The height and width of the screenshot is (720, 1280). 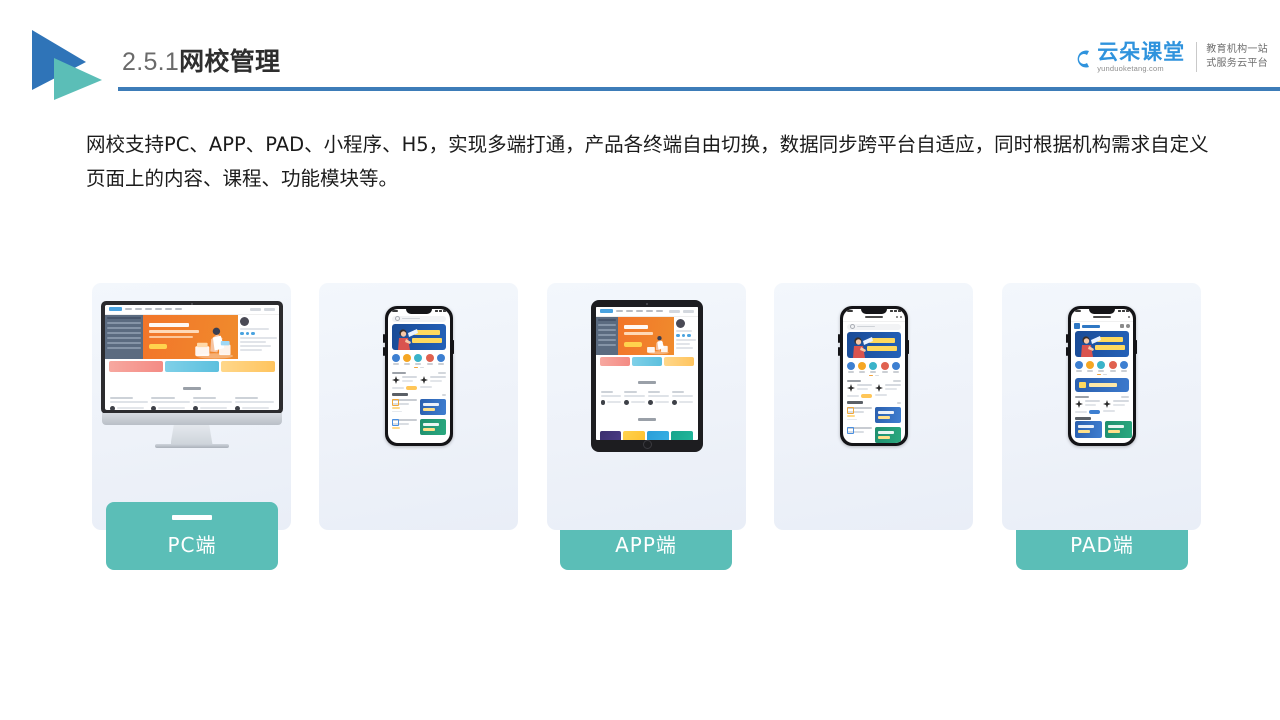 What do you see at coordinates (432, 407) in the screenshot?
I see `course-row-thumbnail` at bounding box center [432, 407].